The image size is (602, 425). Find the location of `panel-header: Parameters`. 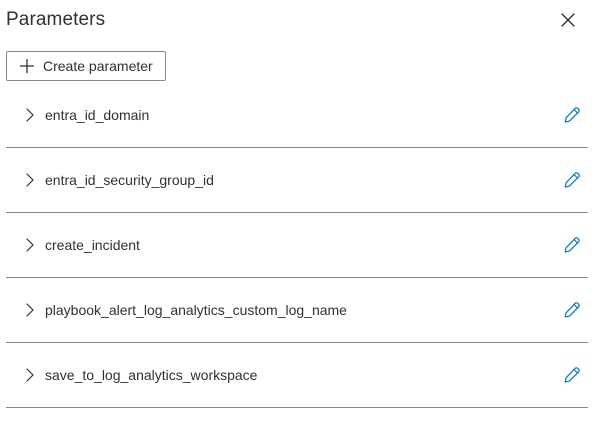

panel-header: Parameters is located at coordinates (298, 21).